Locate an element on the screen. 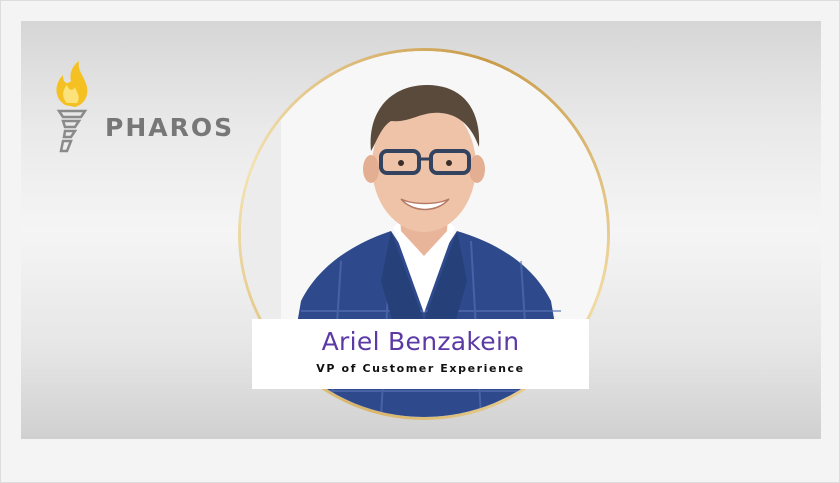 This screenshot has height=483, width=840. pharos-logo: PHAROS is located at coordinates (151, 111).